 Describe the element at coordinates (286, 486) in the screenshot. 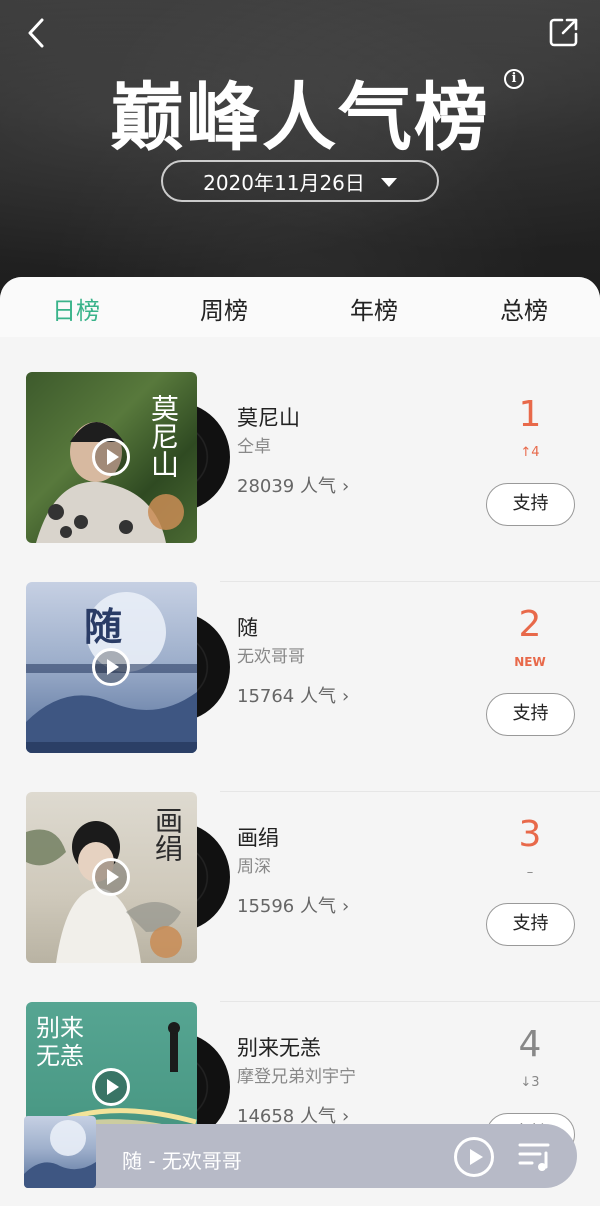

I see `popularity-count: 28039 人气` at that location.